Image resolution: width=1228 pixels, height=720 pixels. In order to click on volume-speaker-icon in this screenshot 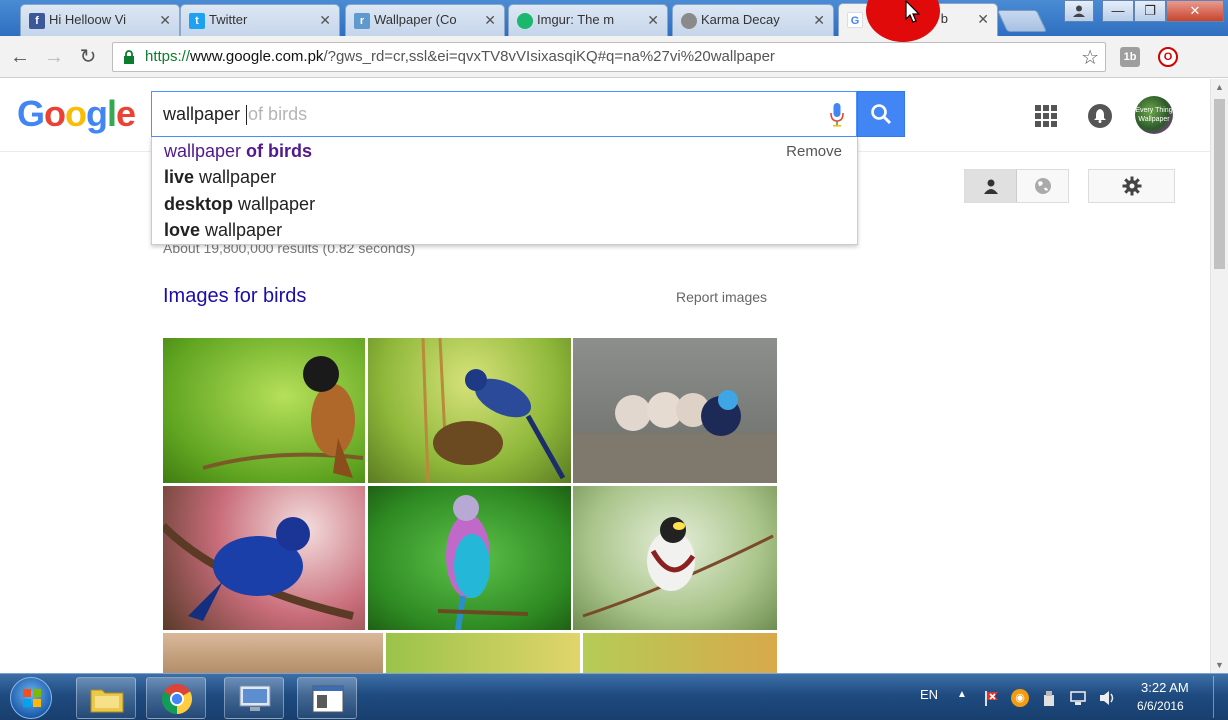, I will do `click(1107, 698)`.